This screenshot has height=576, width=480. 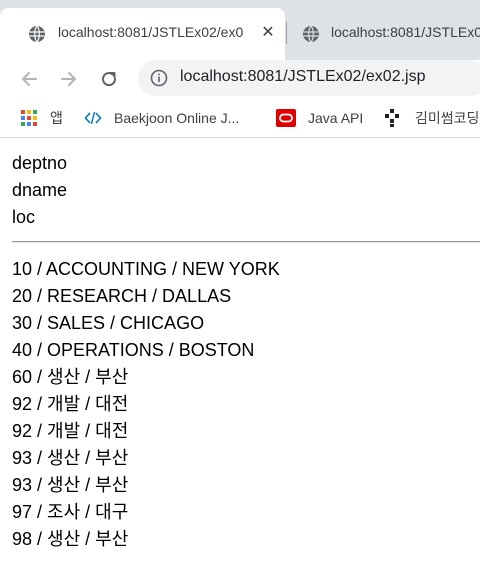 I want to click on back-button, so click(x=29, y=79).